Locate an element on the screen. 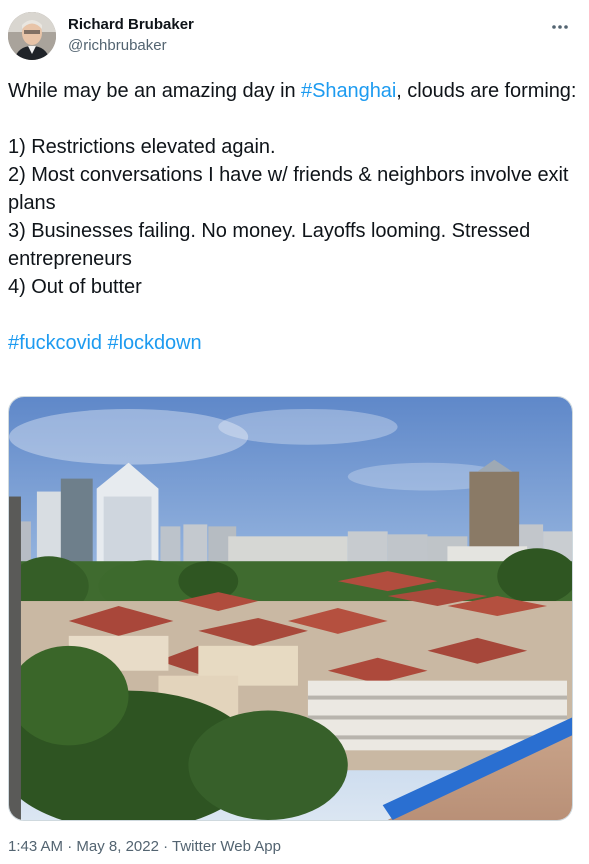 The width and height of the screenshot is (589, 864). more-horizontal-icon is located at coordinates (560, 27).